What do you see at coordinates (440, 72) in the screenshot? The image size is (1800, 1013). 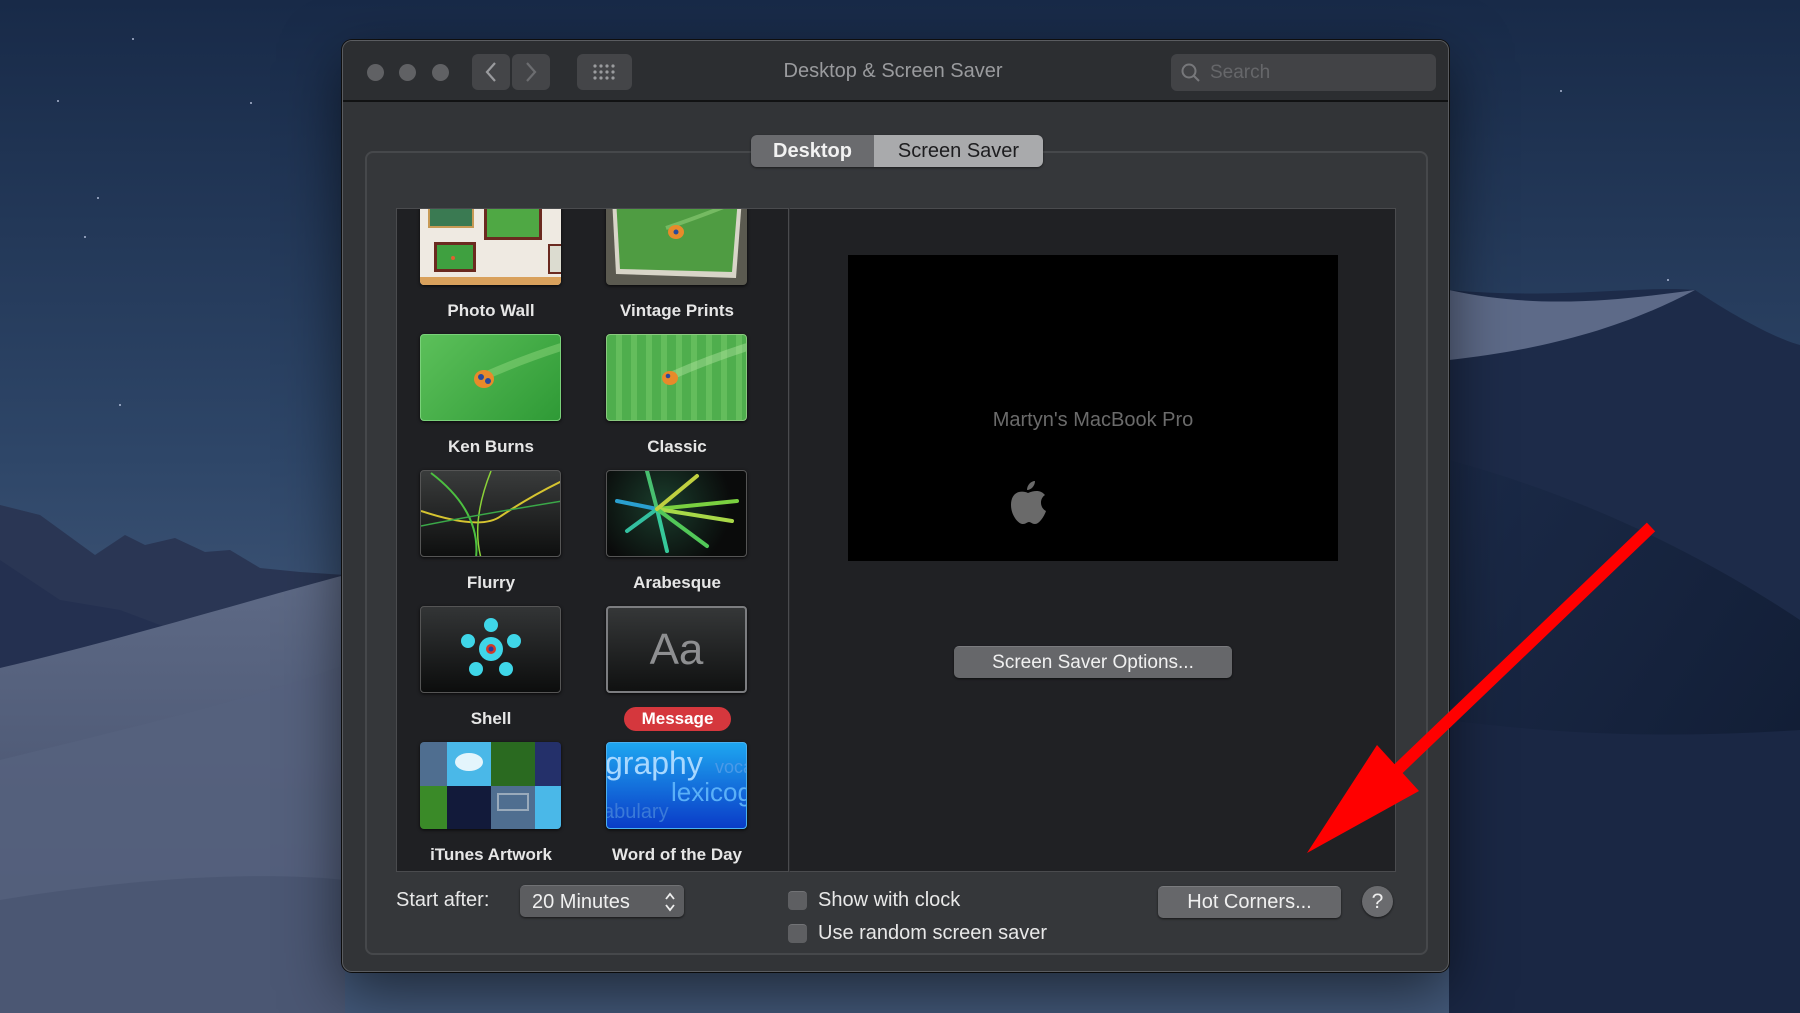 I see `zoom-window-button` at bounding box center [440, 72].